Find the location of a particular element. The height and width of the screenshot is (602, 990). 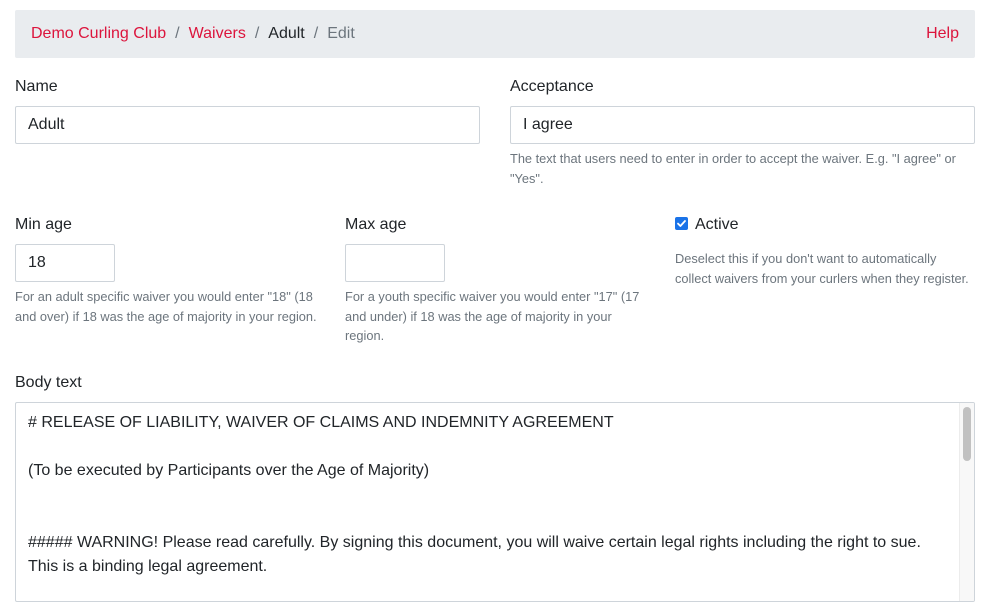

name-input is located at coordinates (247, 125).